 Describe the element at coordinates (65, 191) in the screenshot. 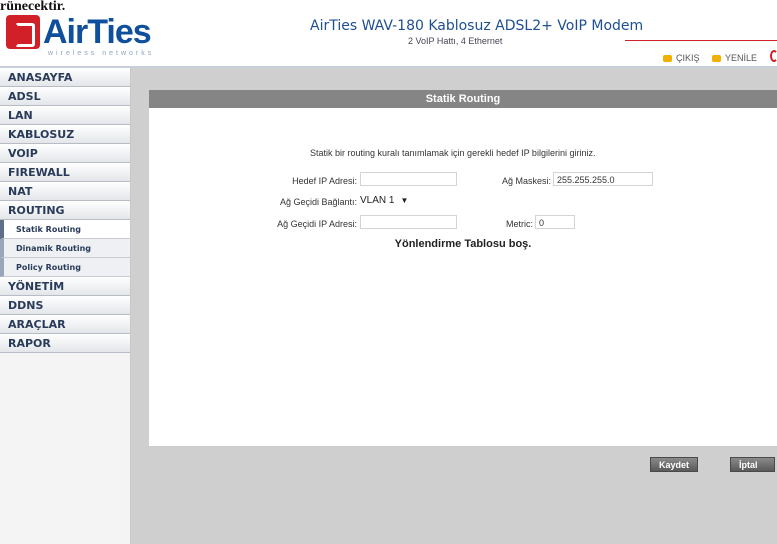

I see `sidebar-item-nat: NAT` at that location.